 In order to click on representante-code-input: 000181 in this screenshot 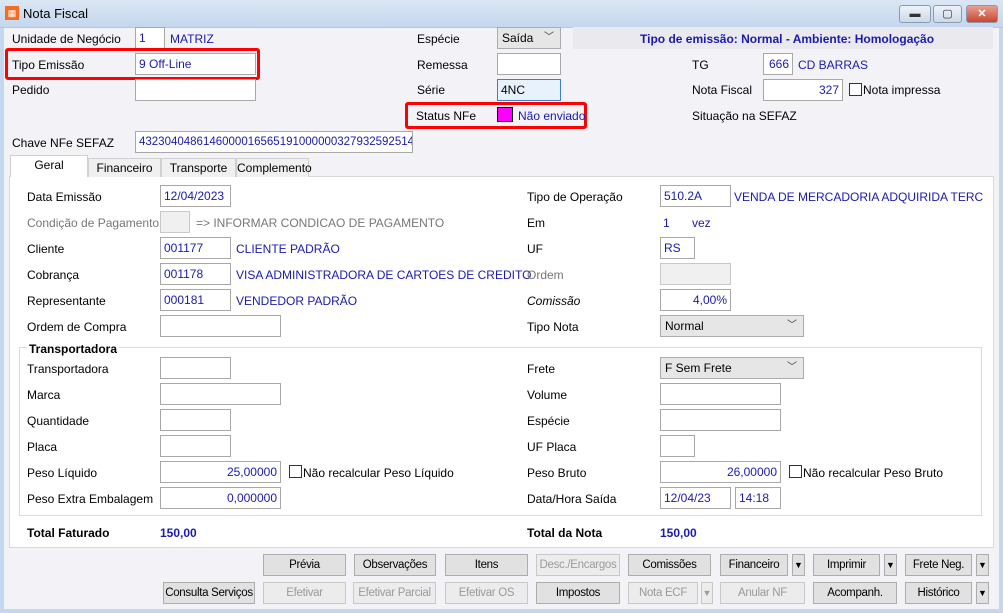, I will do `click(195, 300)`.